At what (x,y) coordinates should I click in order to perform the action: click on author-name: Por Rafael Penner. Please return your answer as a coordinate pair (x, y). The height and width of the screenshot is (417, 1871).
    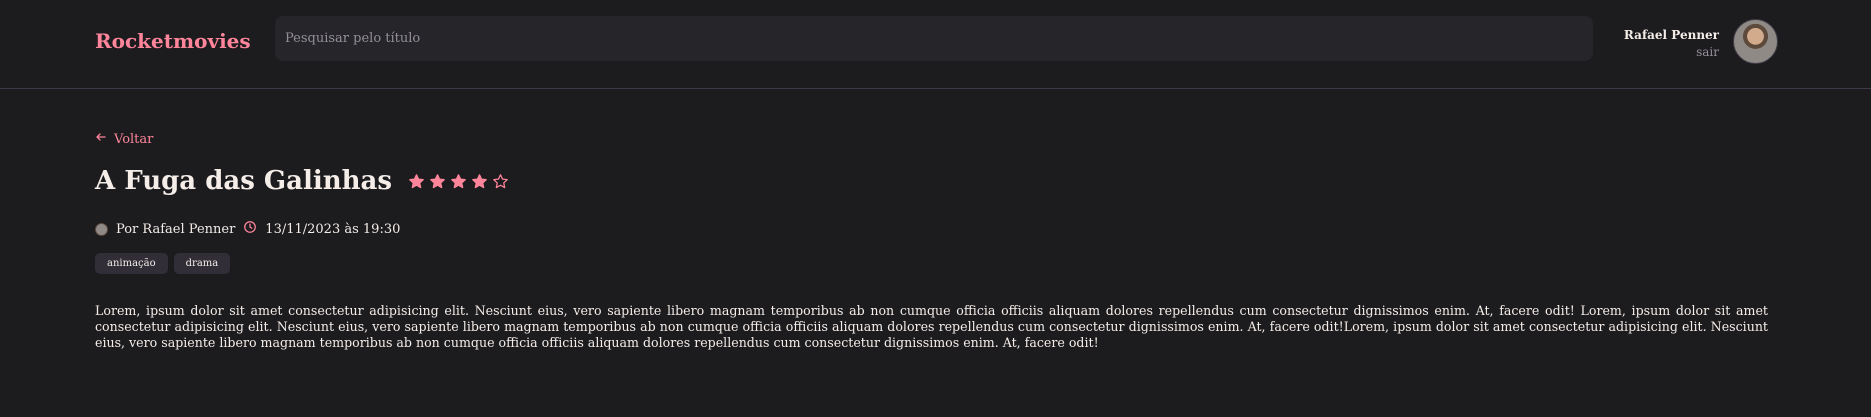
    Looking at the image, I should click on (176, 229).